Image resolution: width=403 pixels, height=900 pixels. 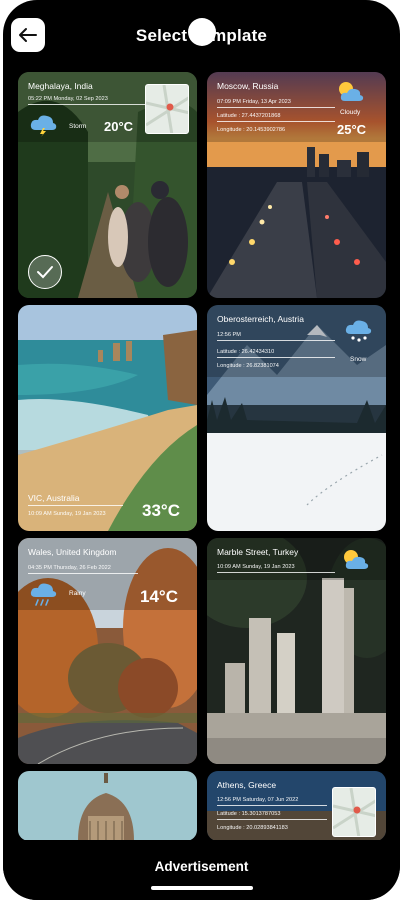 I want to click on temperature-label: 25°C, so click(x=352, y=129).